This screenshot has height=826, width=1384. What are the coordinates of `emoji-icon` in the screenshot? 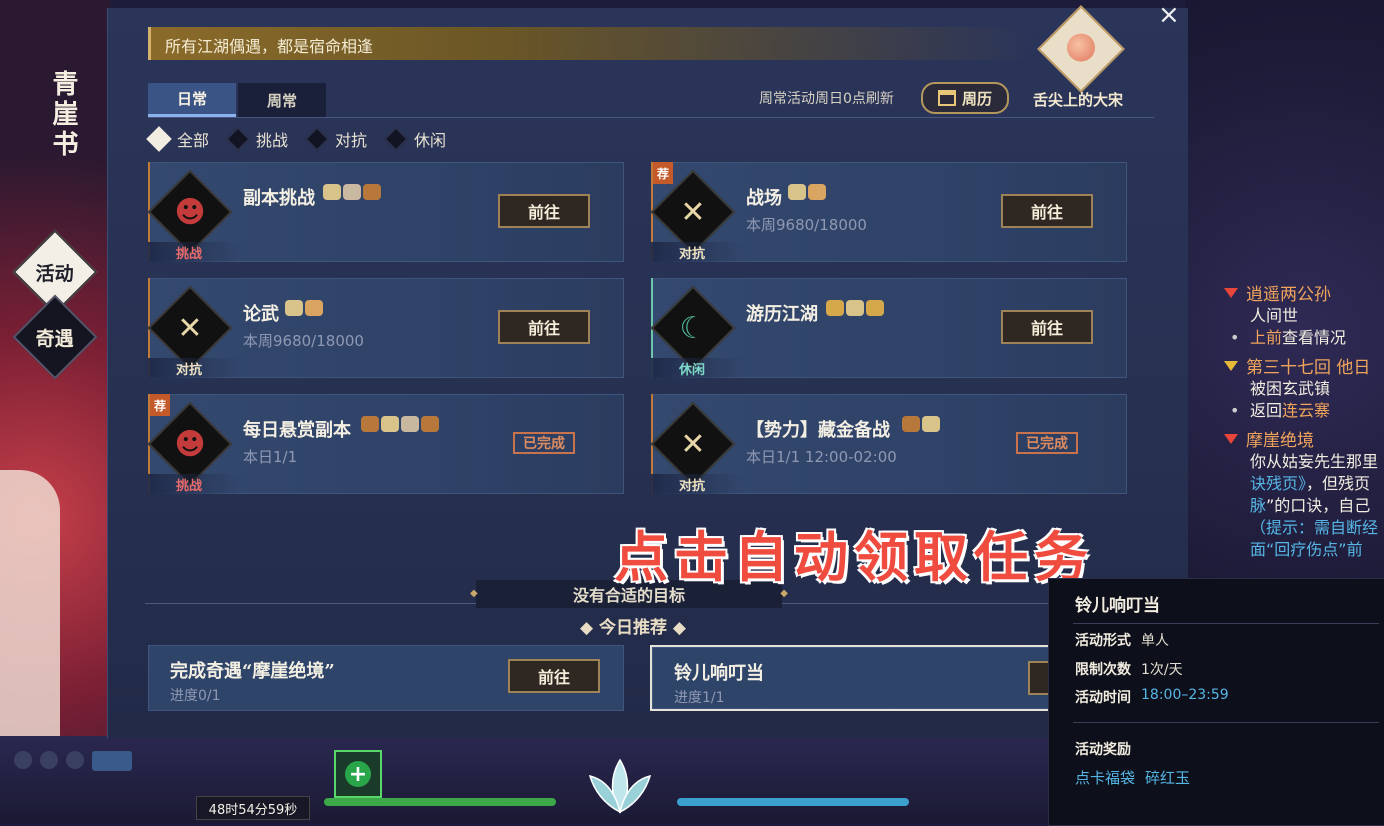 It's located at (49, 760).